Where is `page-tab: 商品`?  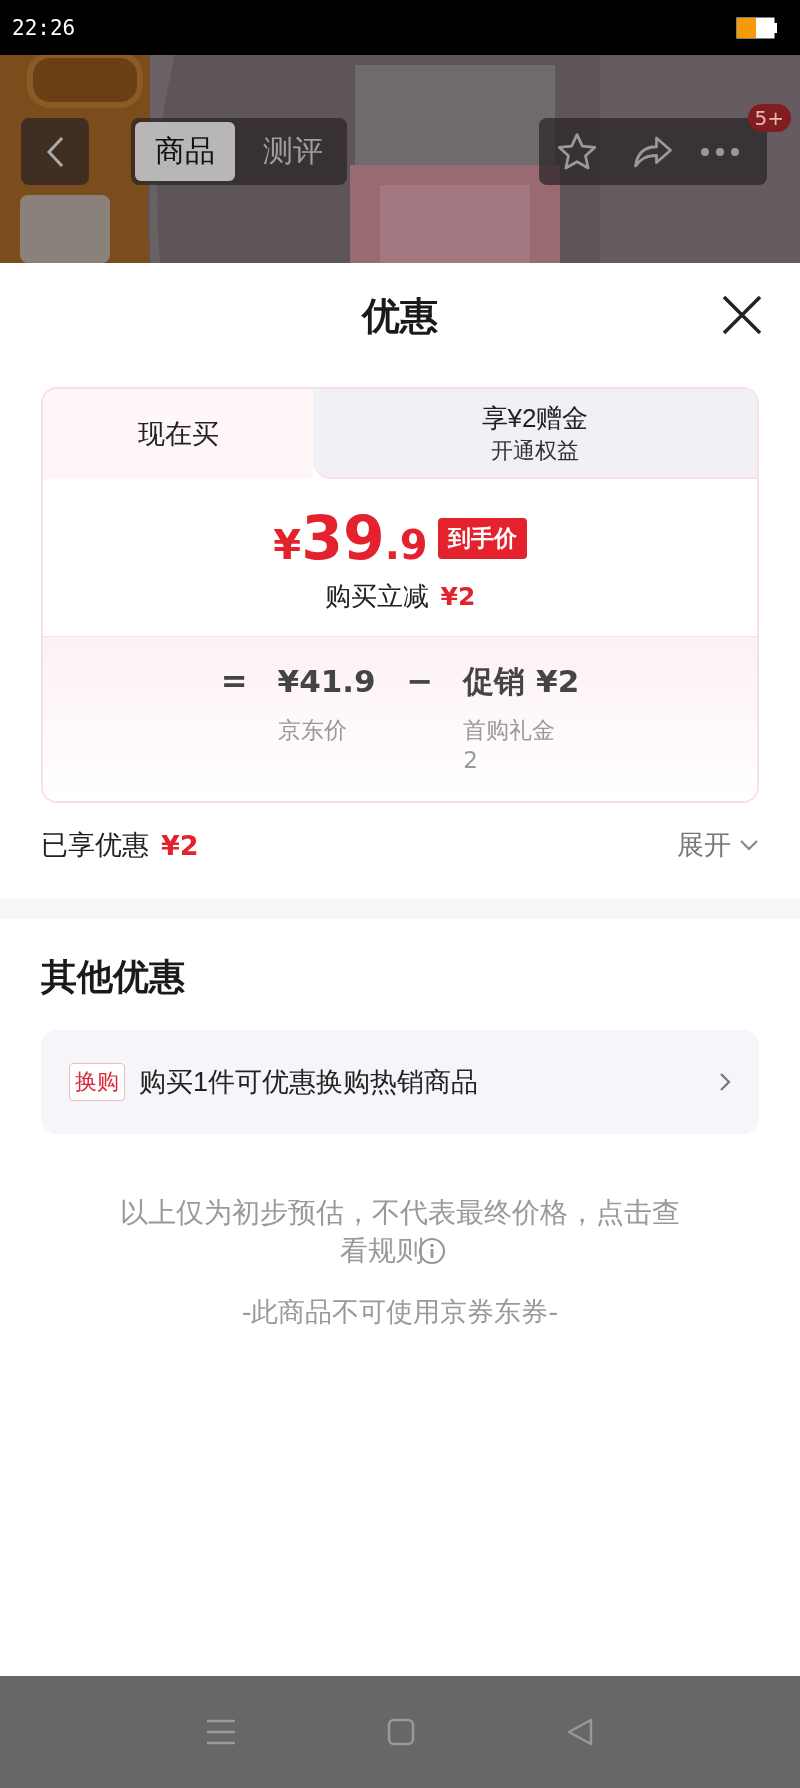 page-tab: 商品 is located at coordinates (185, 151).